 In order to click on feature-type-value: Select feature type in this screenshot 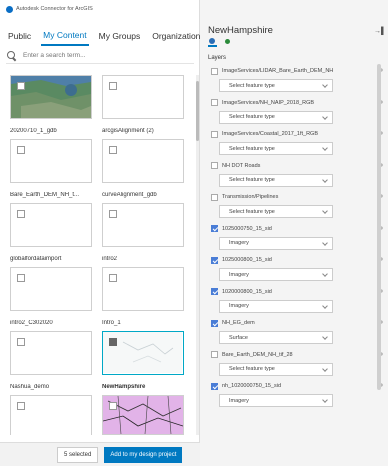, I will do `click(252, 180)`.